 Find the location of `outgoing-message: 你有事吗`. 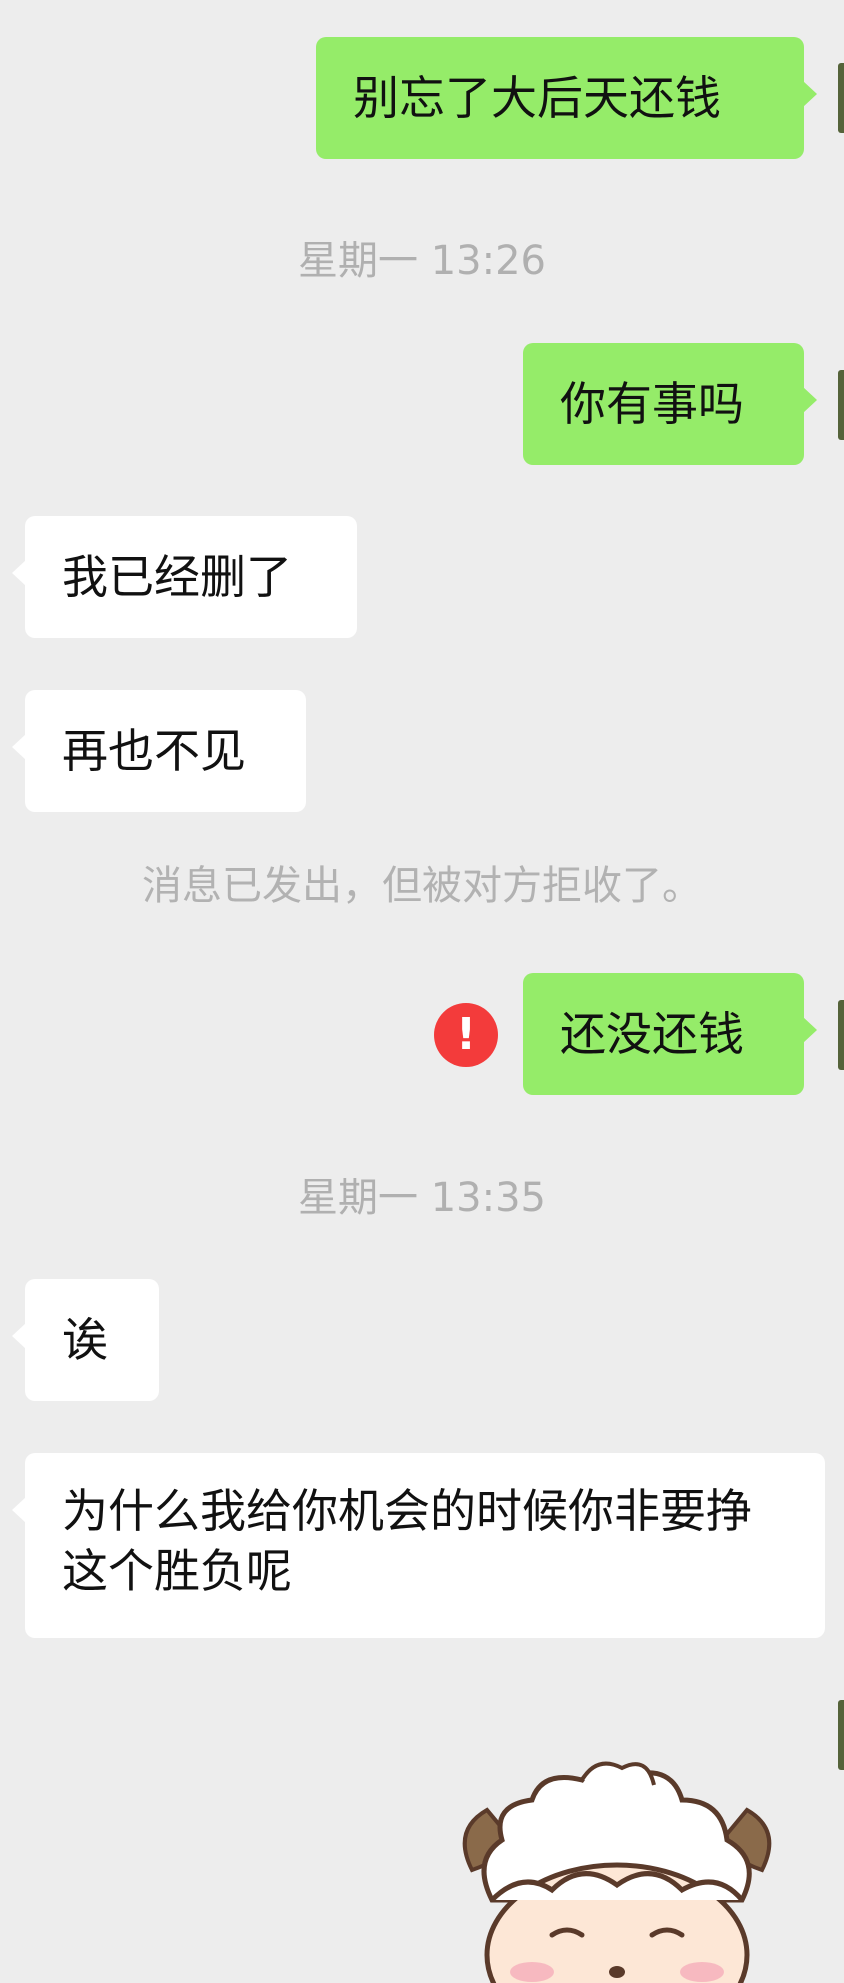

outgoing-message: 你有事吗 is located at coordinates (670, 404).